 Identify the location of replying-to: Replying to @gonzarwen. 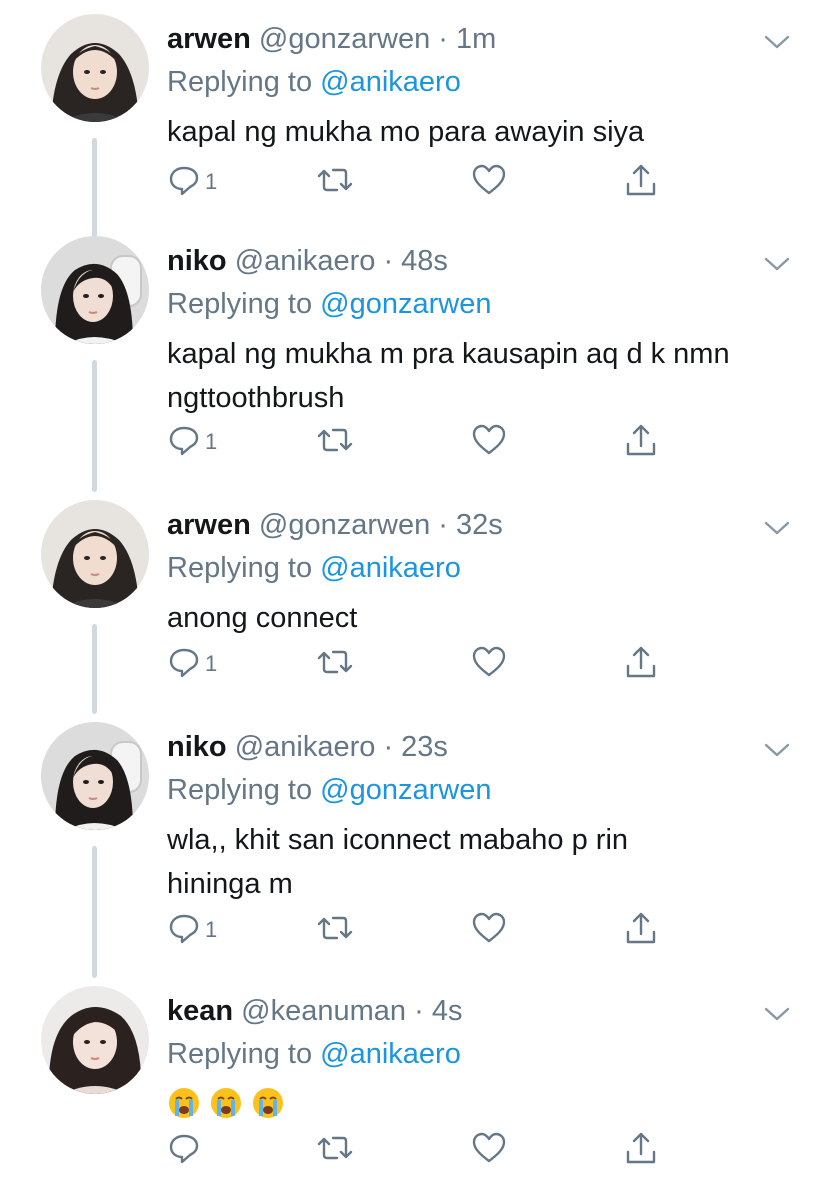
(329, 790).